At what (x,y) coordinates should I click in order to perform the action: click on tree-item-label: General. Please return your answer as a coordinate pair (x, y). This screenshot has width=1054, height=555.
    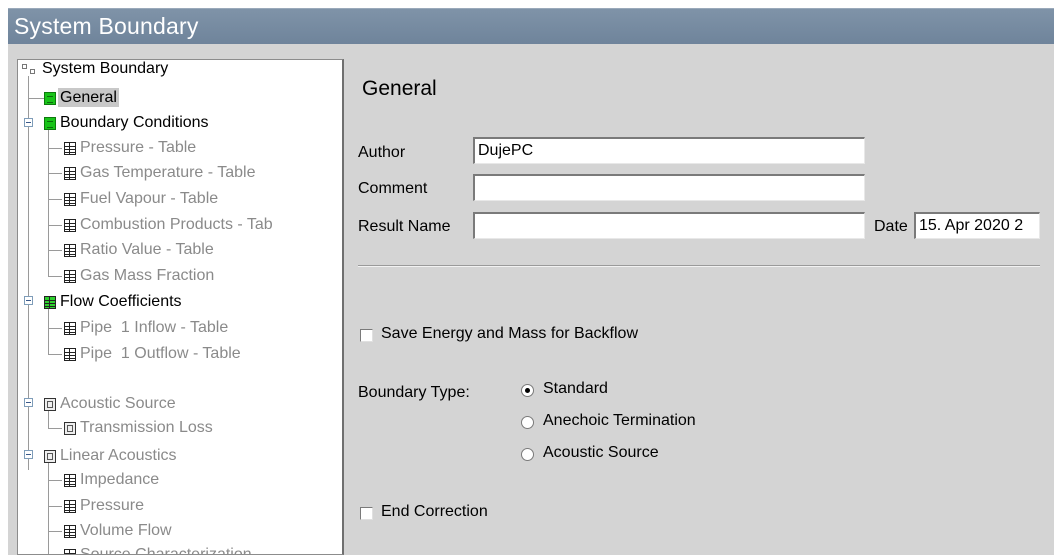
    Looking at the image, I should click on (88, 97).